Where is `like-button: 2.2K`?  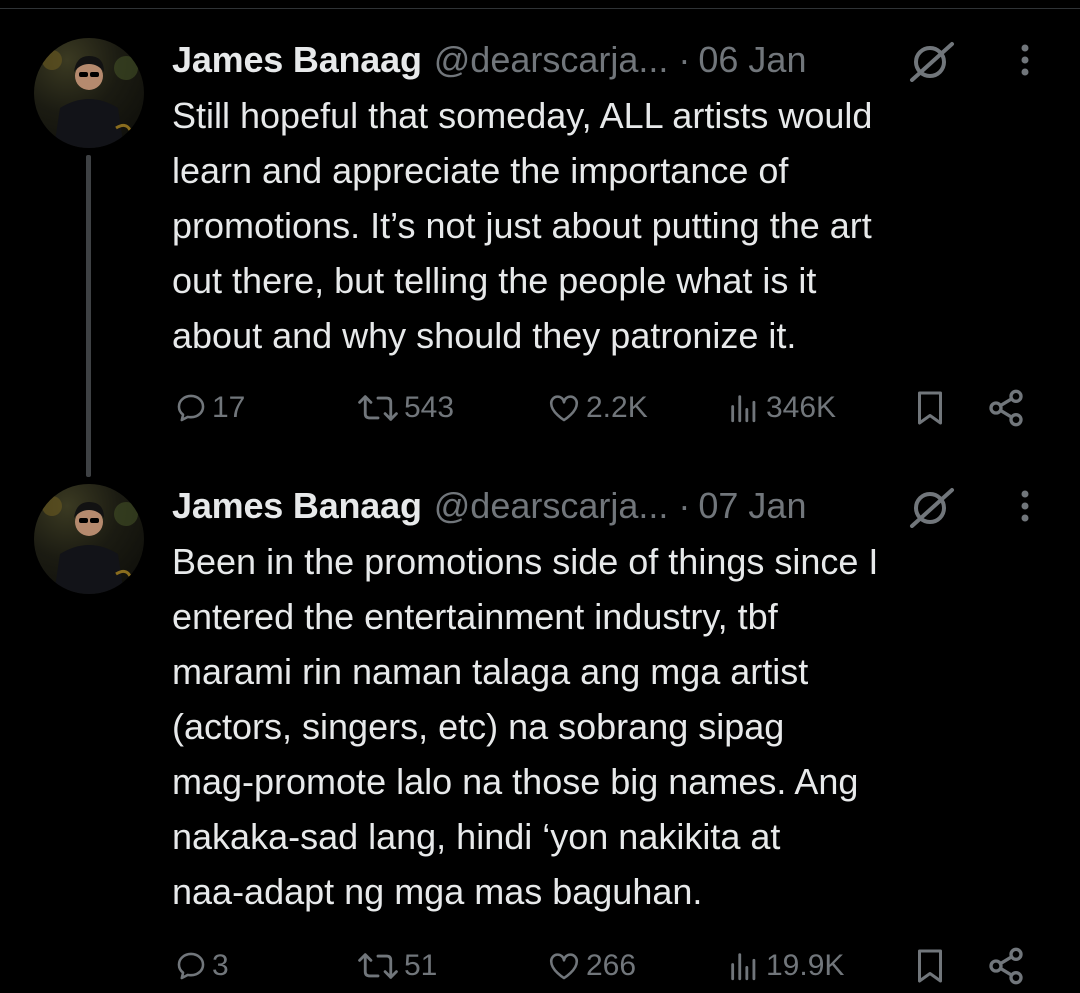
like-button: 2.2K is located at coordinates (597, 408).